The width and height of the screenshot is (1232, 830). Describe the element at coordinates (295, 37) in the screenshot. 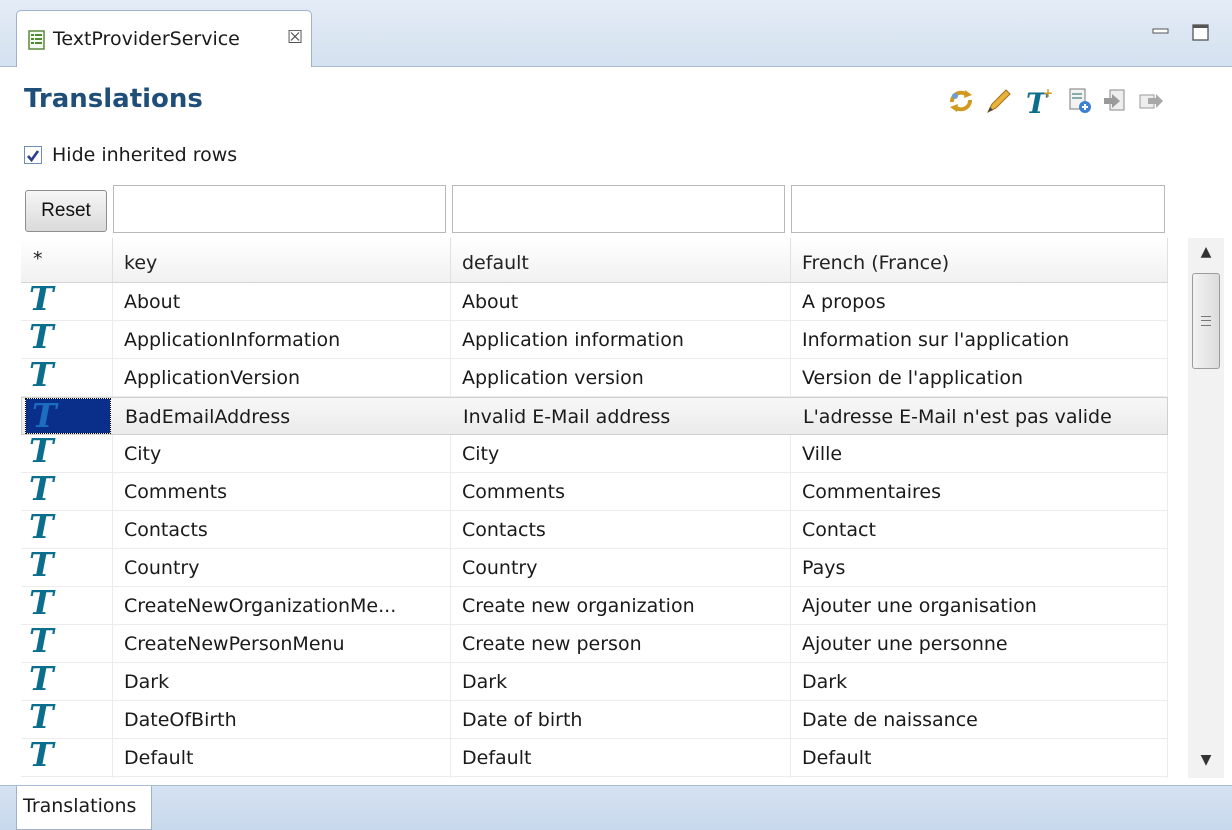

I see `close-icon: ☒` at that location.